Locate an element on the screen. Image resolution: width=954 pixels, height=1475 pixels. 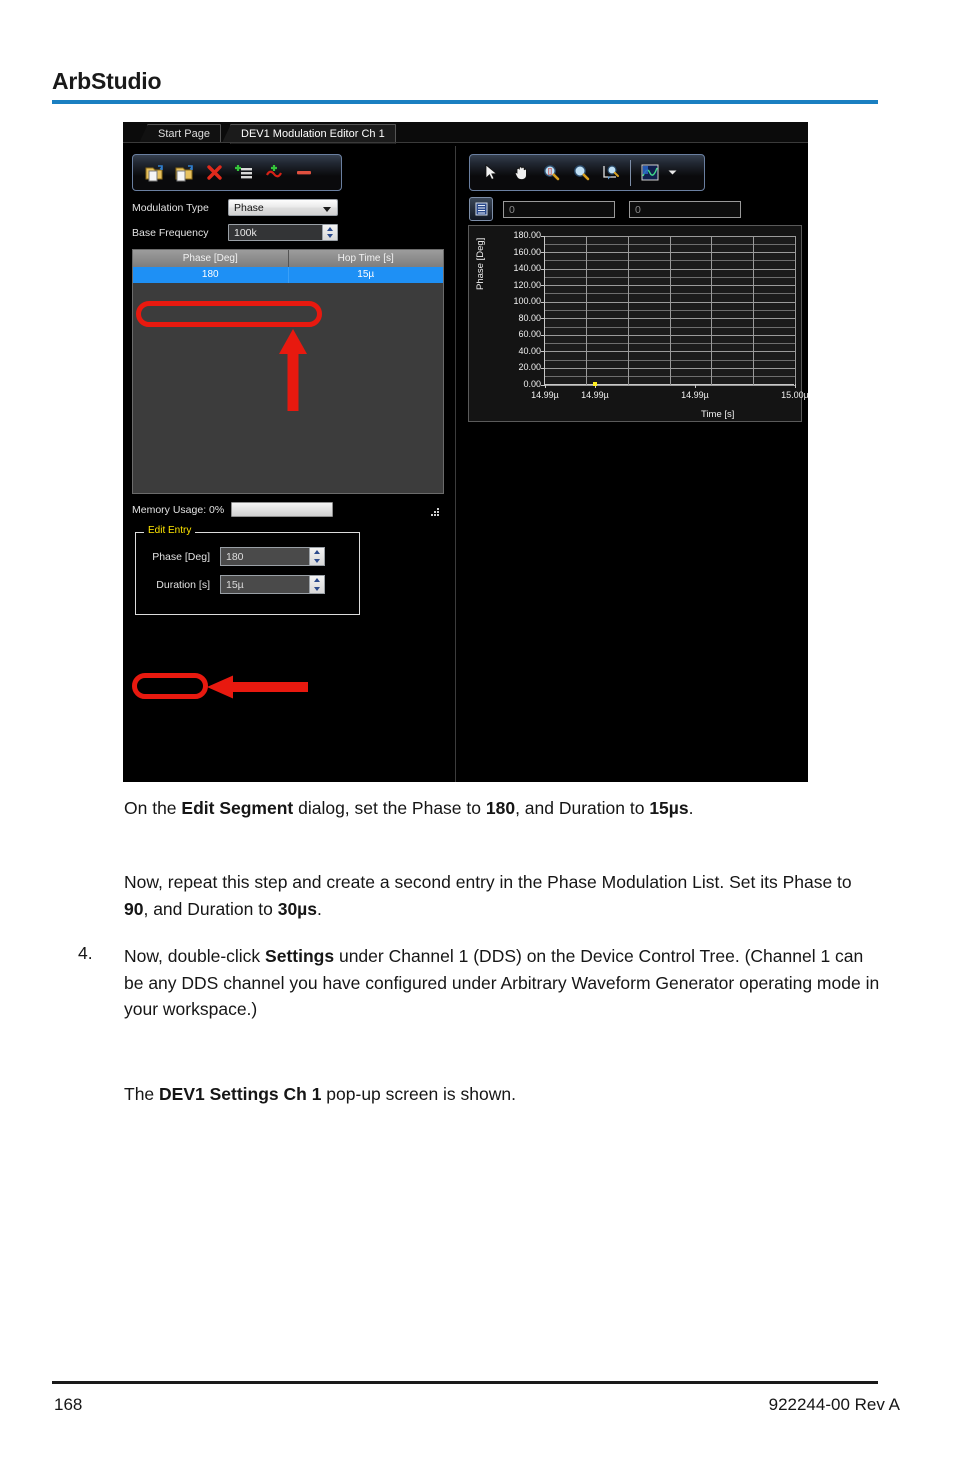
table-row: 180 15µ is located at coordinates (288, 275).